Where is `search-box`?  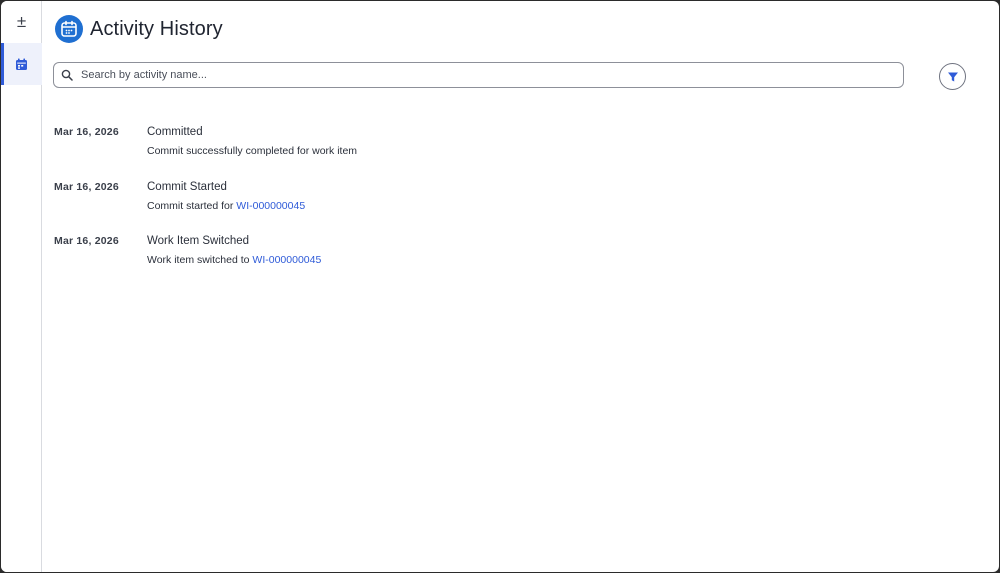
search-box is located at coordinates (478, 75).